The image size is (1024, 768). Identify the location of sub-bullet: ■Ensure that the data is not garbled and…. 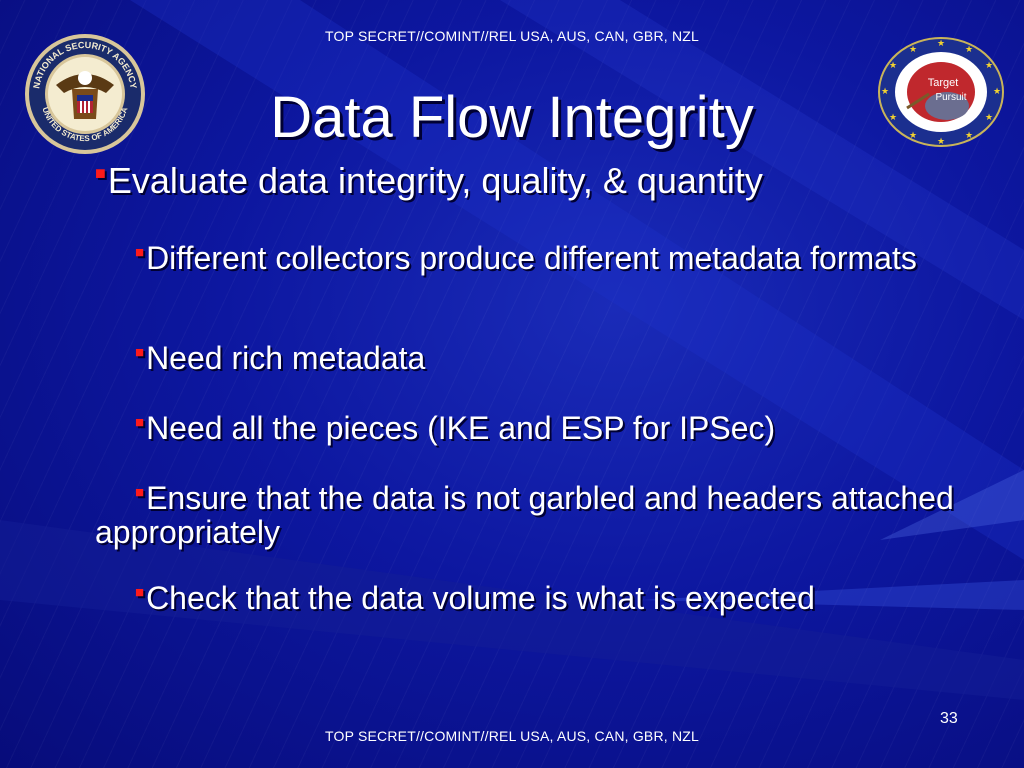
(525, 512).